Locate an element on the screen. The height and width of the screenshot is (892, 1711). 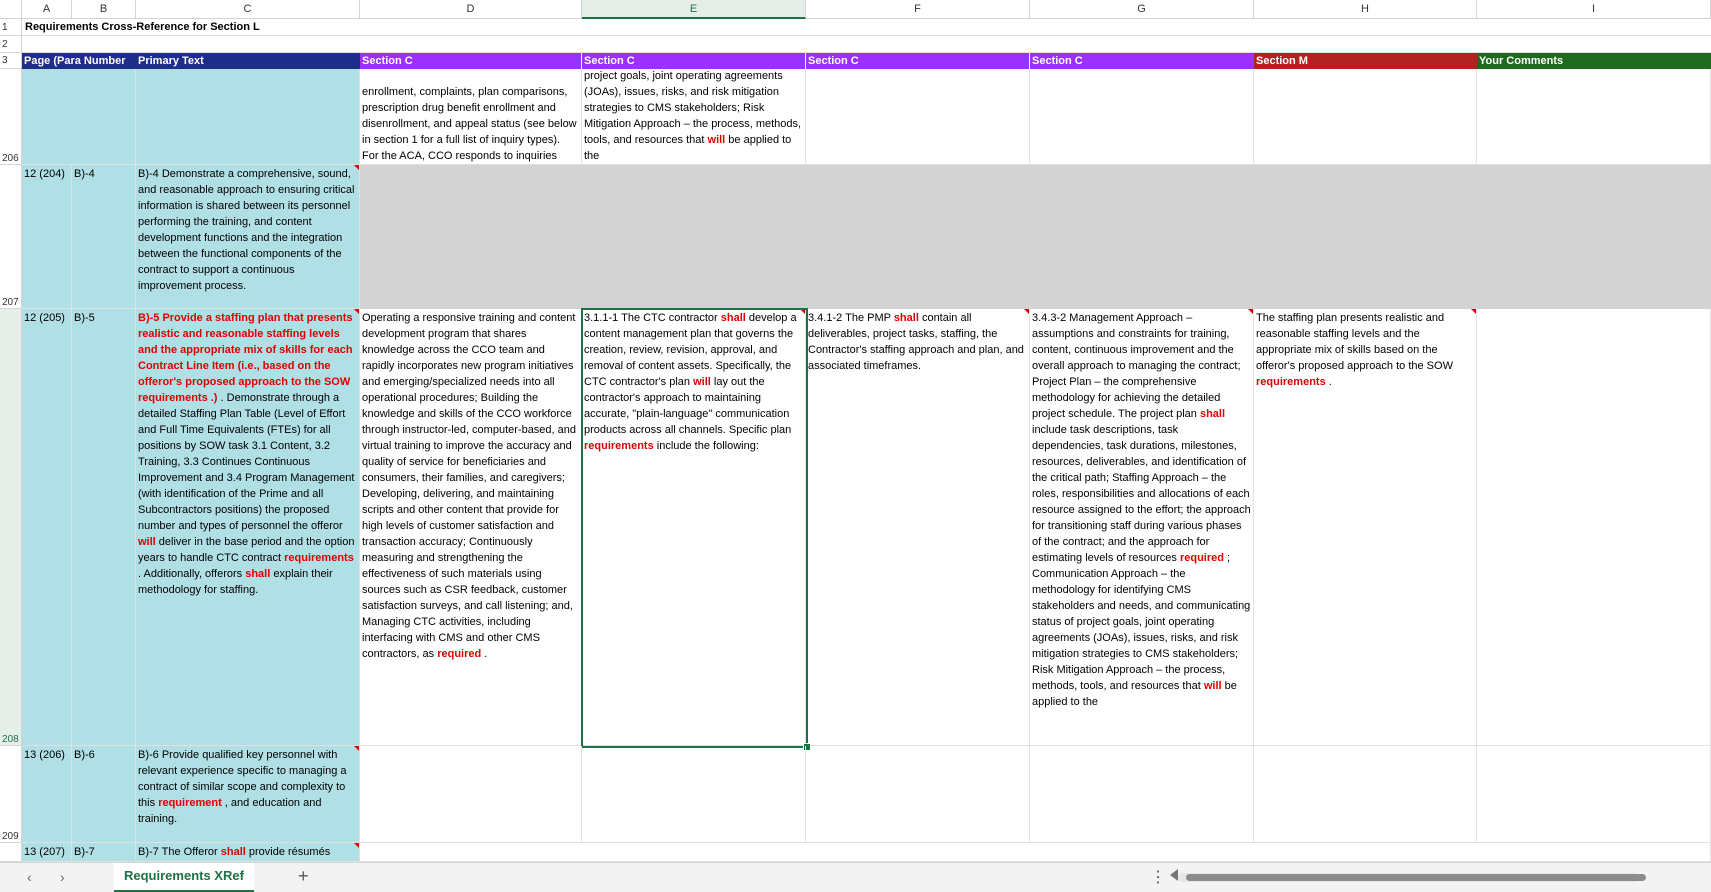
row-header-207: 207 is located at coordinates (11, 237).